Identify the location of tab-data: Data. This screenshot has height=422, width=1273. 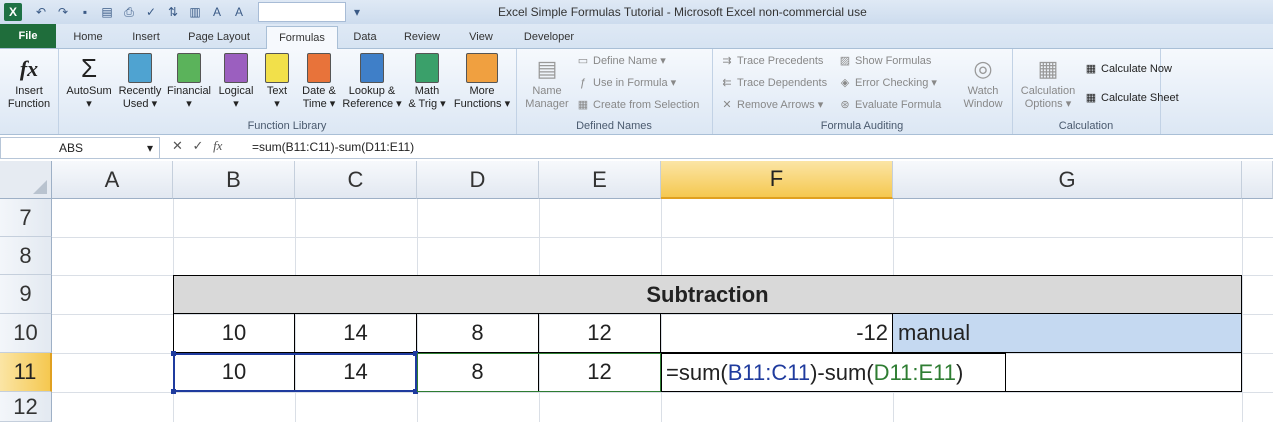
(365, 37).